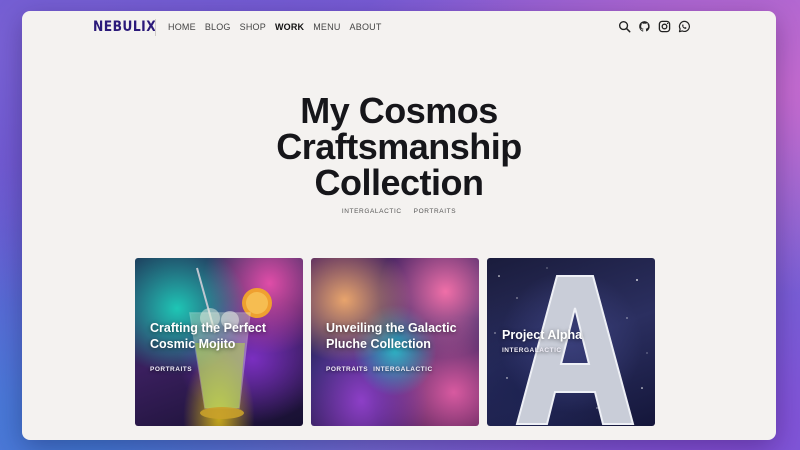 The width and height of the screenshot is (800, 450). What do you see at coordinates (684, 26) in the screenshot?
I see `whatsapp-icon` at bounding box center [684, 26].